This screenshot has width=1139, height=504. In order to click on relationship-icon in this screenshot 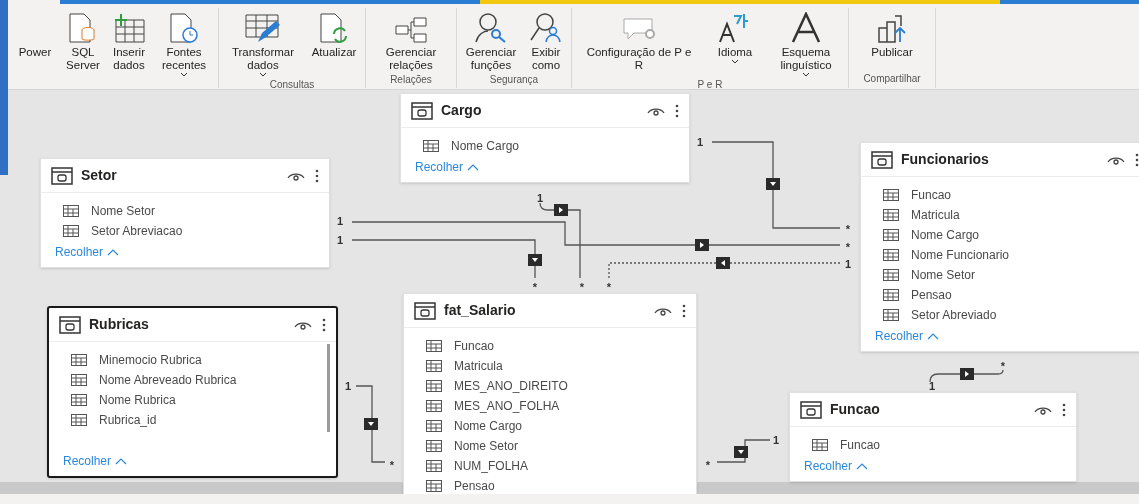, I will do `click(411, 30)`.